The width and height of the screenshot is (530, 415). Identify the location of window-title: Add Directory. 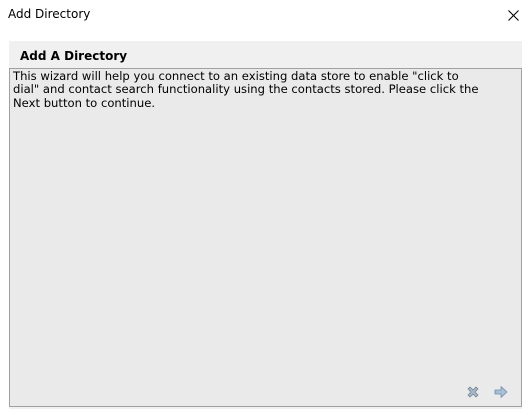
(49, 14).